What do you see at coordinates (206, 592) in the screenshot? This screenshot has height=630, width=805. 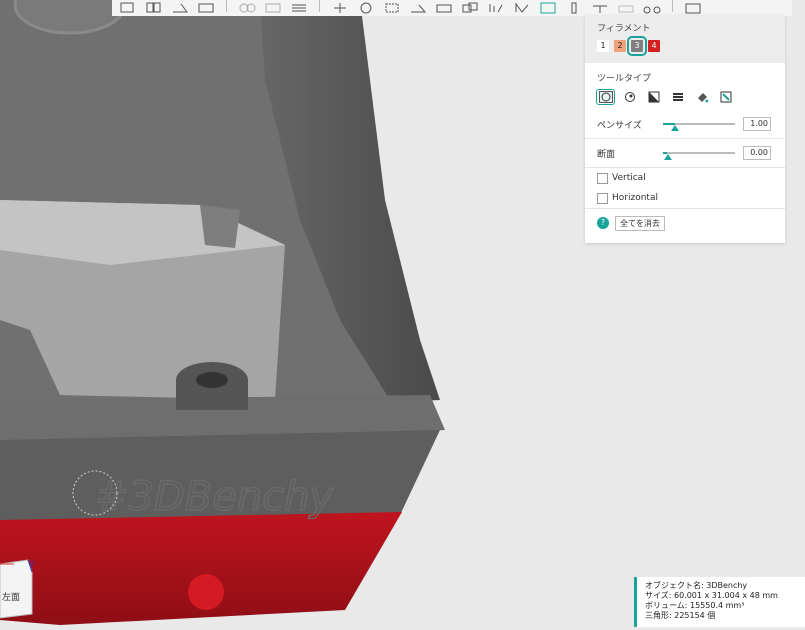 I see `hull-hole` at bounding box center [206, 592].